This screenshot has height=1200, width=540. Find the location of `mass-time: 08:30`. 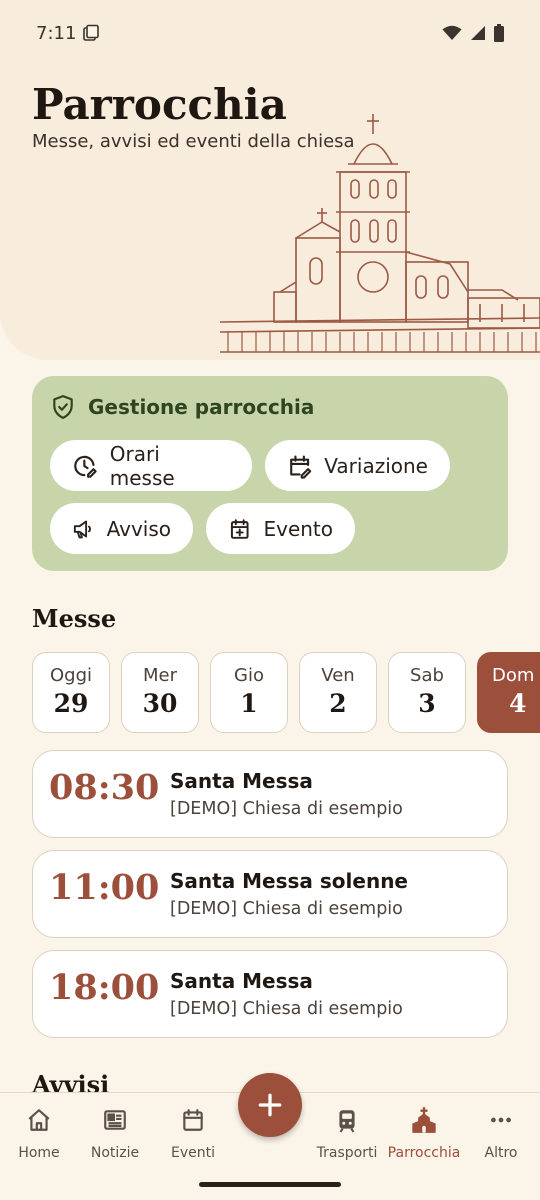

mass-time: 08:30 is located at coordinates (104, 787).